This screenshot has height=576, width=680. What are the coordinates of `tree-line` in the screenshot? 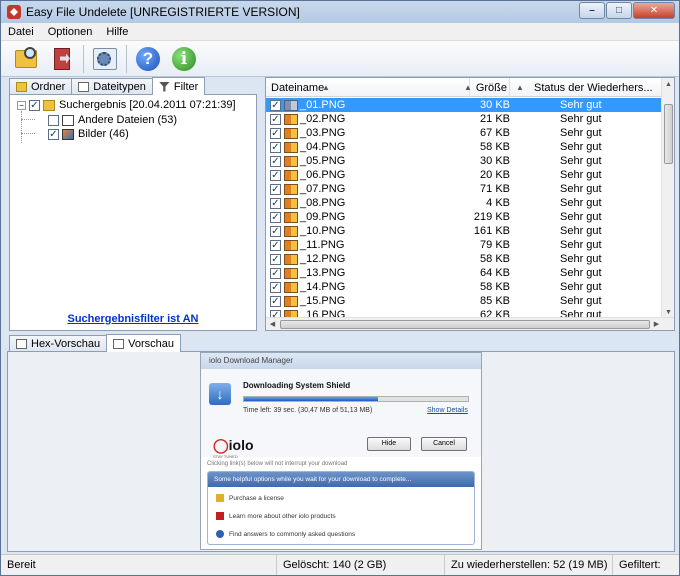 It's located at (21, 127).